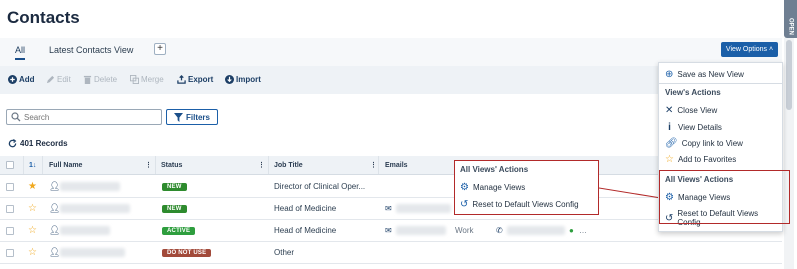 The height and width of the screenshot is (269, 797). What do you see at coordinates (197, 117) in the screenshot?
I see `filters-label: Filters` at bounding box center [197, 117].